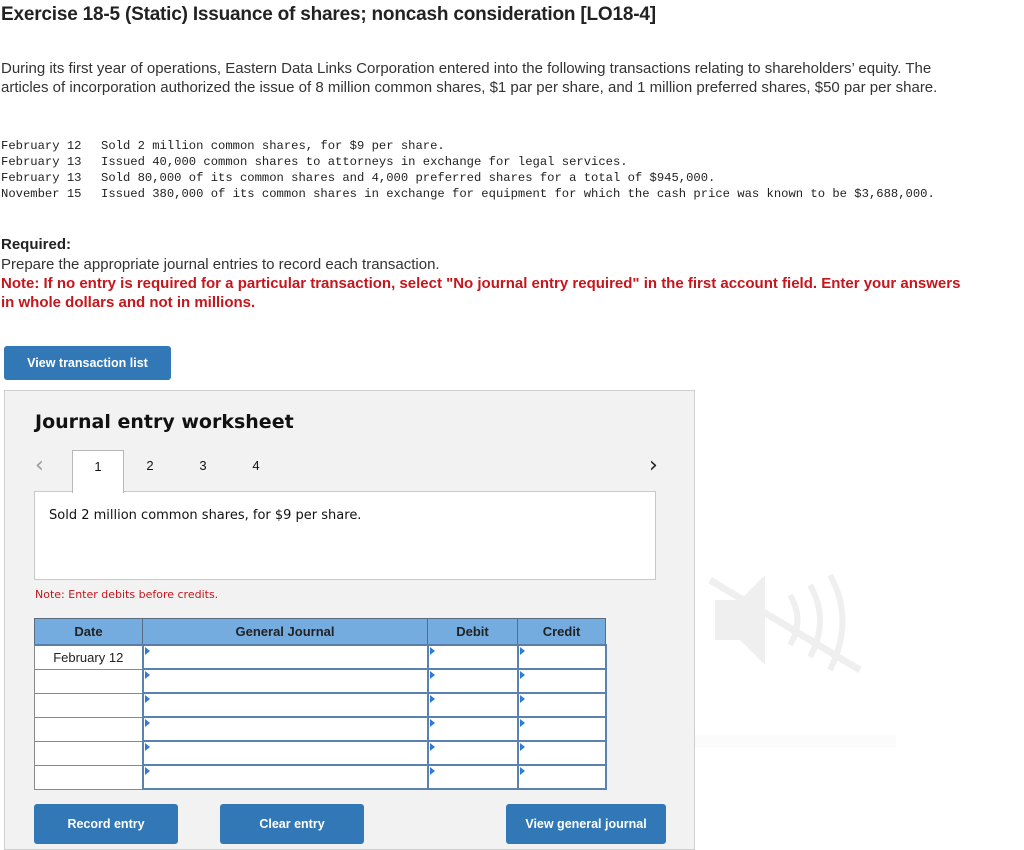 The height and width of the screenshot is (850, 1024). Describe the element at coordinates (88, 632) in the screenshot. I see `header-date: Date` at that location.